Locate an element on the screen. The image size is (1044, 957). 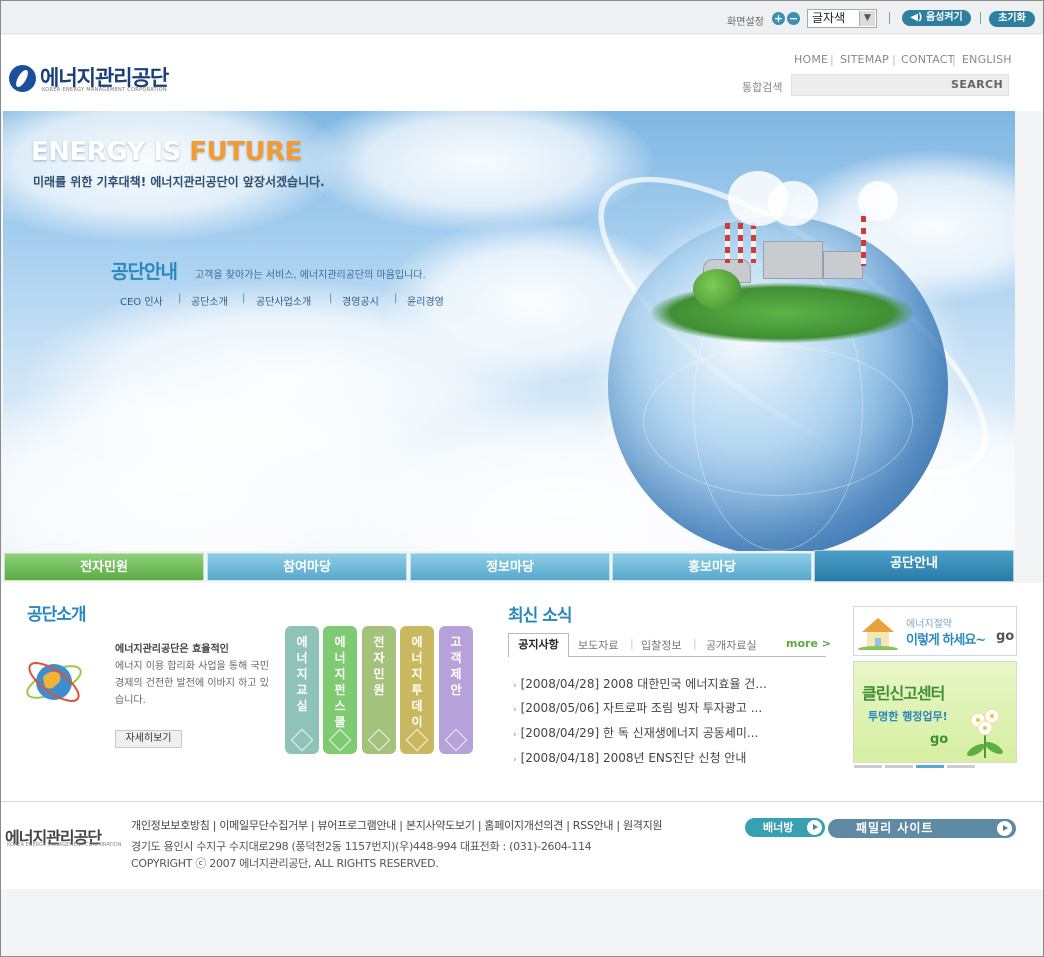
zoom-out-button: − is located at coordinates (793, 18).